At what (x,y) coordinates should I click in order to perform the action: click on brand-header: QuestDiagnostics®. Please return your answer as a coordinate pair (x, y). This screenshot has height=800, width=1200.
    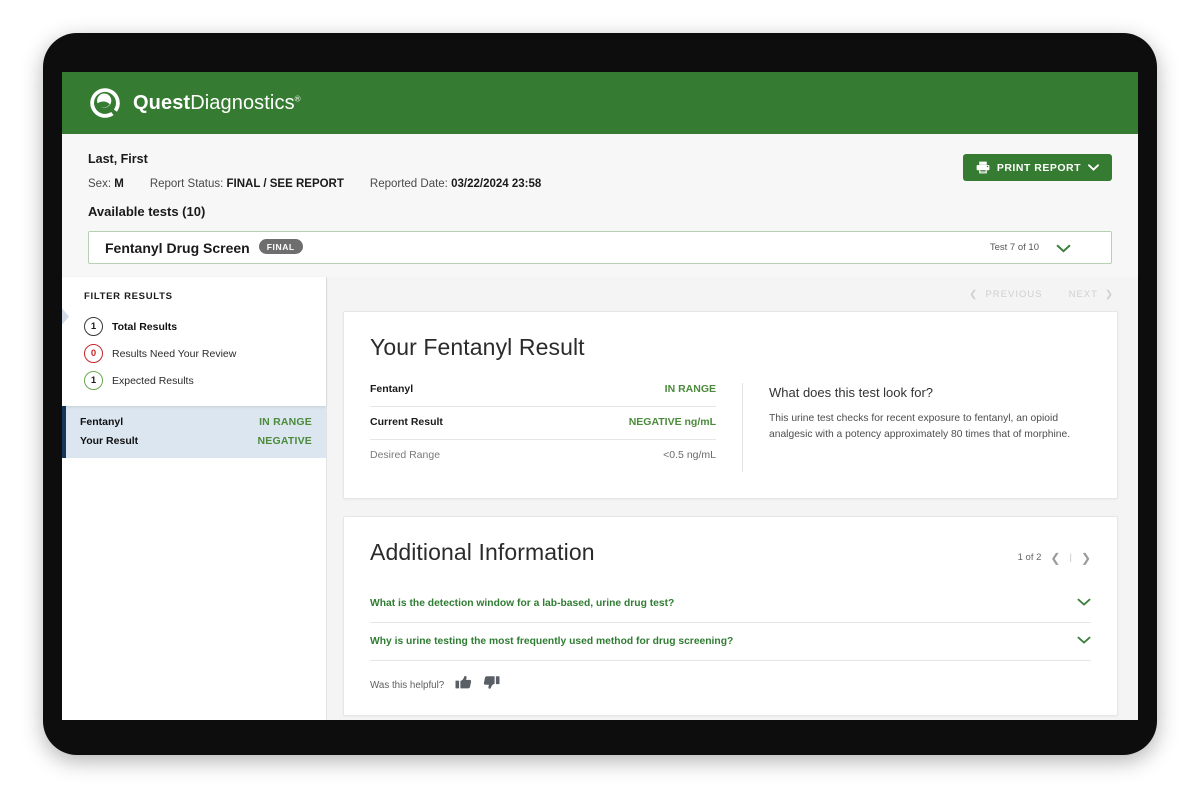
    Looking at the image, I should click on (600, 103).